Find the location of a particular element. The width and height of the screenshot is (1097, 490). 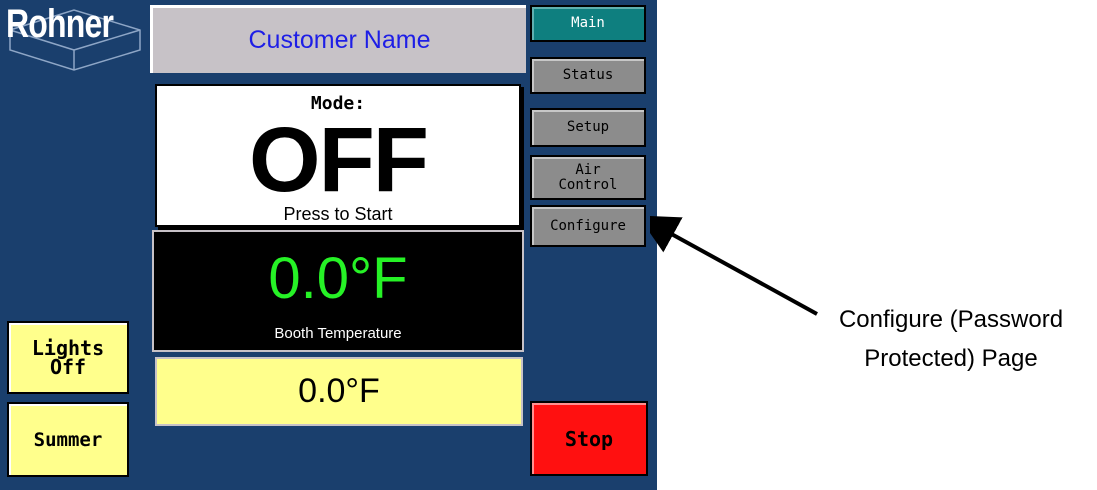

logo-text: Rohner is located at coordinates (60, 24).